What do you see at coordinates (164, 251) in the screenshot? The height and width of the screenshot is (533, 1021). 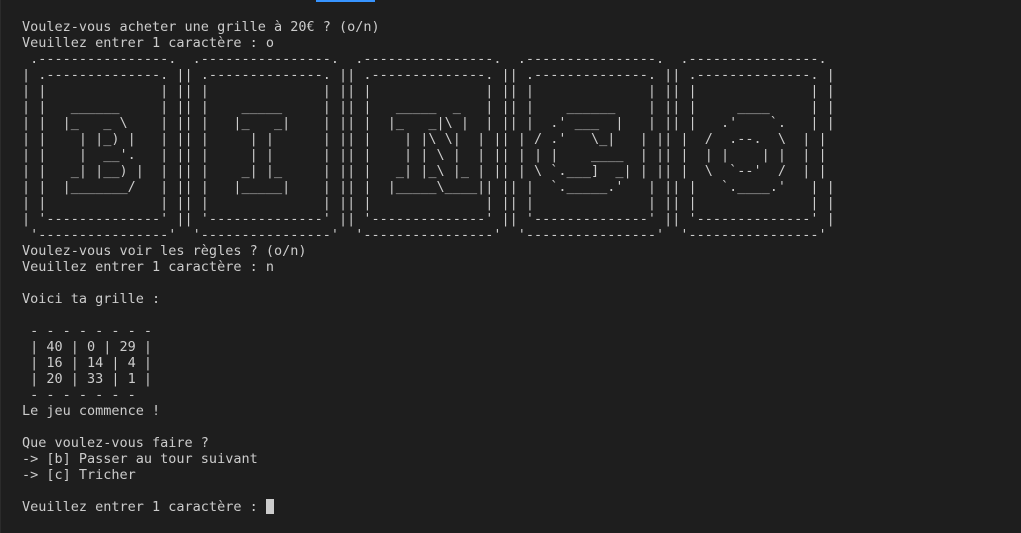 I see `terminal-line: Voulez-vous voir les règles ? (o/n)` at bounding box center [164, 251].